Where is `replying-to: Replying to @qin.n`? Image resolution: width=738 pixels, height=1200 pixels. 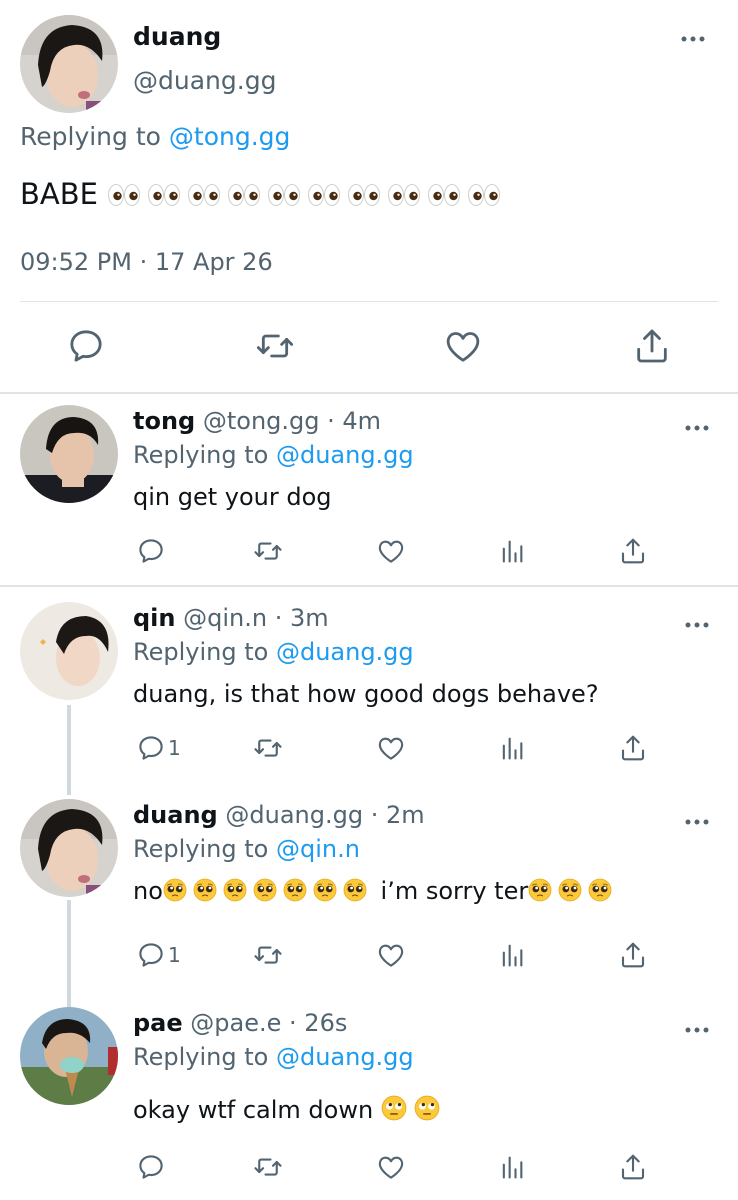 replying-to: Replying to @qin.n is located at coordinates (246, 849).